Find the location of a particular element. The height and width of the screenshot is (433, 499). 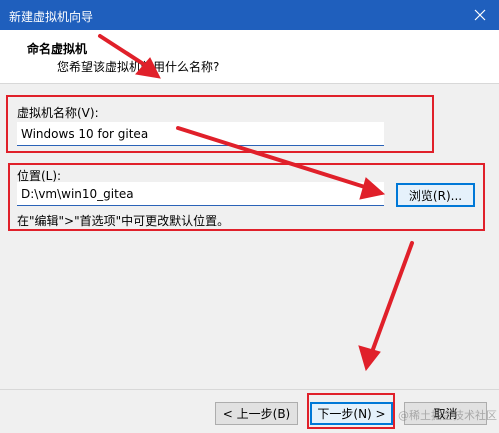

window-title: 新建虚拟机向导 is located at coordinates (51, 17).